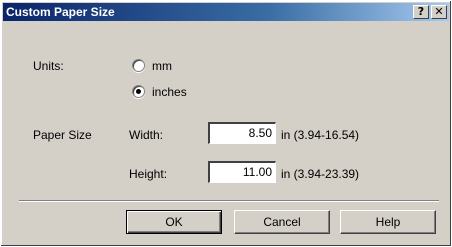 The height and width of the screenshot is (247, 452). What do you see at coordinates (242, 172) in the screenshot?
I see `height-input: 11.00` at bounding box center [242, 172].